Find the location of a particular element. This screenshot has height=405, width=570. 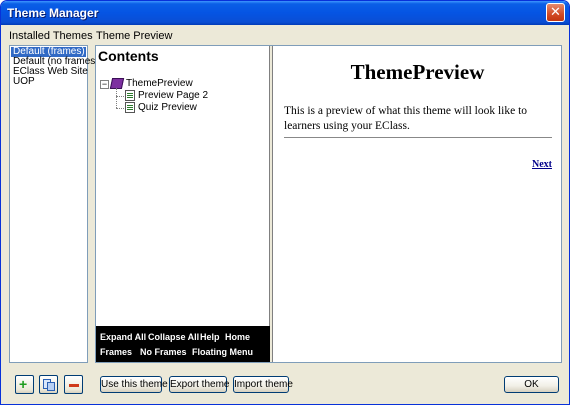

theme-item-uop: UOP is located at coordinates (48, 82).